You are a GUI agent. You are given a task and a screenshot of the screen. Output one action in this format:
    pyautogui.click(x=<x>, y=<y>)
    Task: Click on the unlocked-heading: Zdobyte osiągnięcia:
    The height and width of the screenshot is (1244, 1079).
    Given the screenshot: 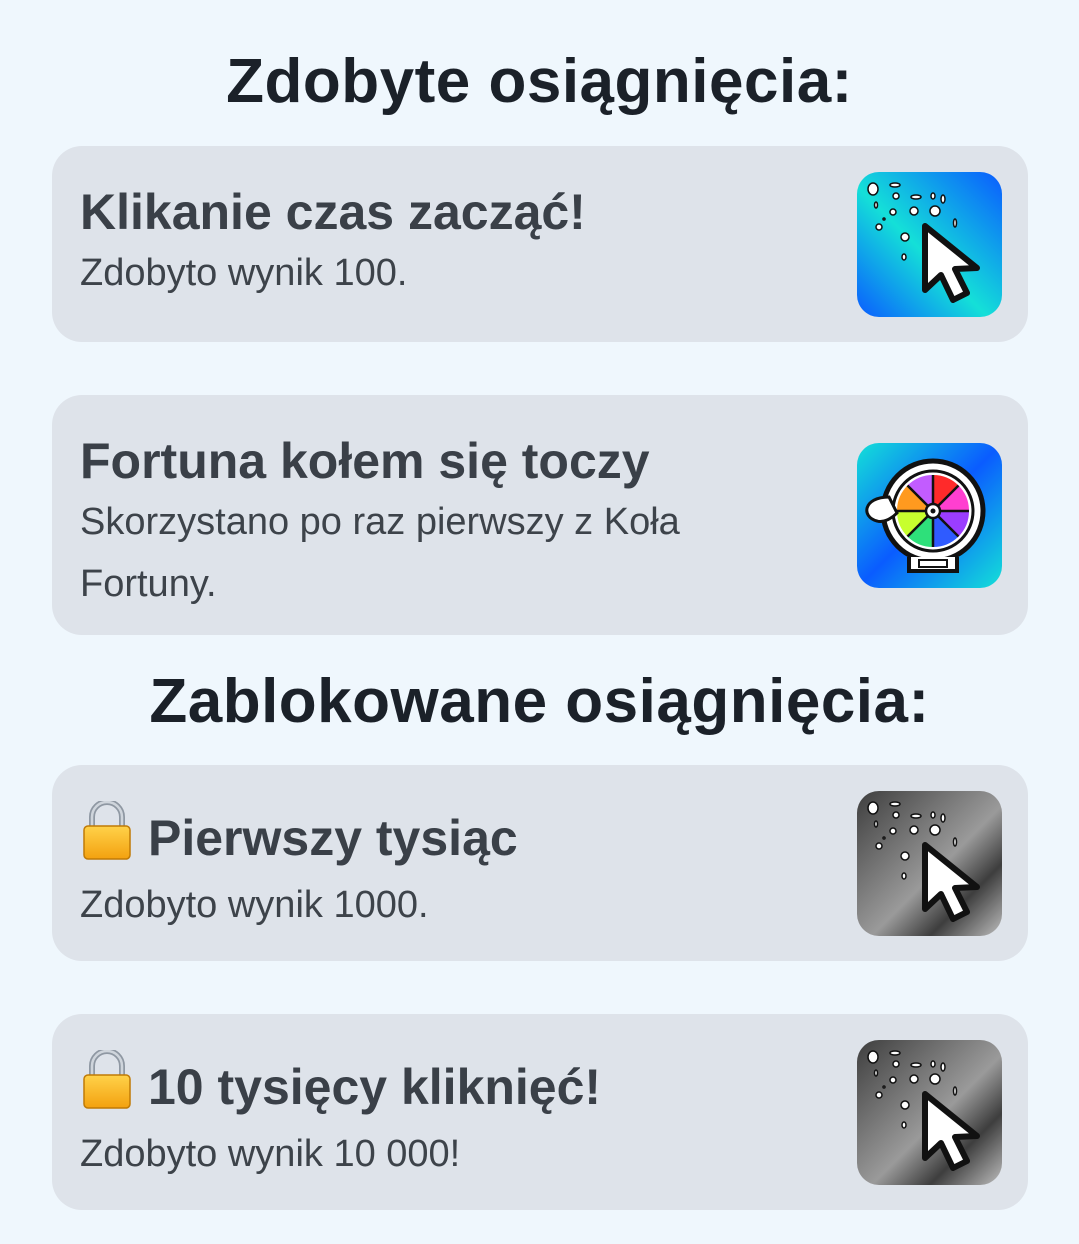 What is the action you would take?
    pyautogui.click(x=539, y=81)
    